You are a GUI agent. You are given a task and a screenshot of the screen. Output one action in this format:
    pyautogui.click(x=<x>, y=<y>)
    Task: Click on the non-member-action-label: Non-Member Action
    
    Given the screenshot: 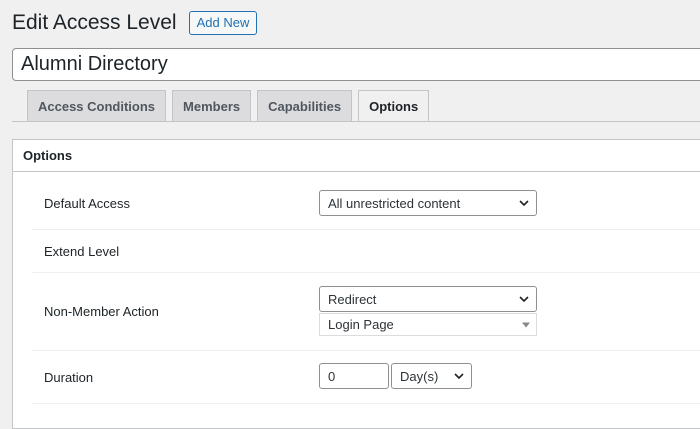 What is the action you would take?
    pyautogui.click(x=101, y=311)
    